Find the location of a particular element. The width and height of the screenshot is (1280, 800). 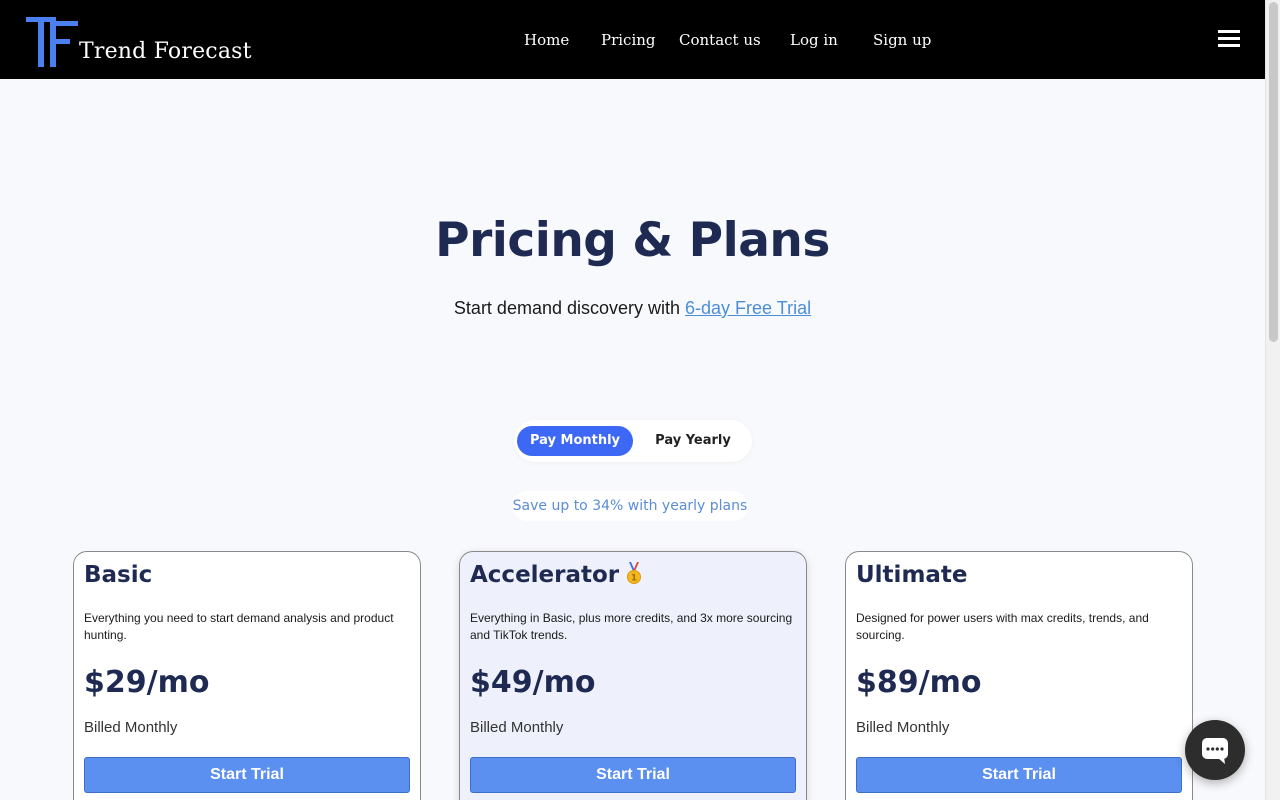

billing-toggle: Pay Monthly Pay Yearly is located at coordinates (633, 441).